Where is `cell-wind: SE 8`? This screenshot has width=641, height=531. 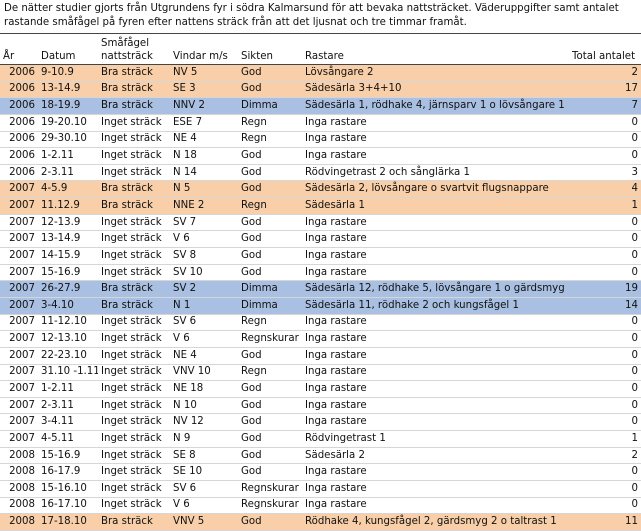
cell-wind: SE 8 is located at coordinates (204, 456).